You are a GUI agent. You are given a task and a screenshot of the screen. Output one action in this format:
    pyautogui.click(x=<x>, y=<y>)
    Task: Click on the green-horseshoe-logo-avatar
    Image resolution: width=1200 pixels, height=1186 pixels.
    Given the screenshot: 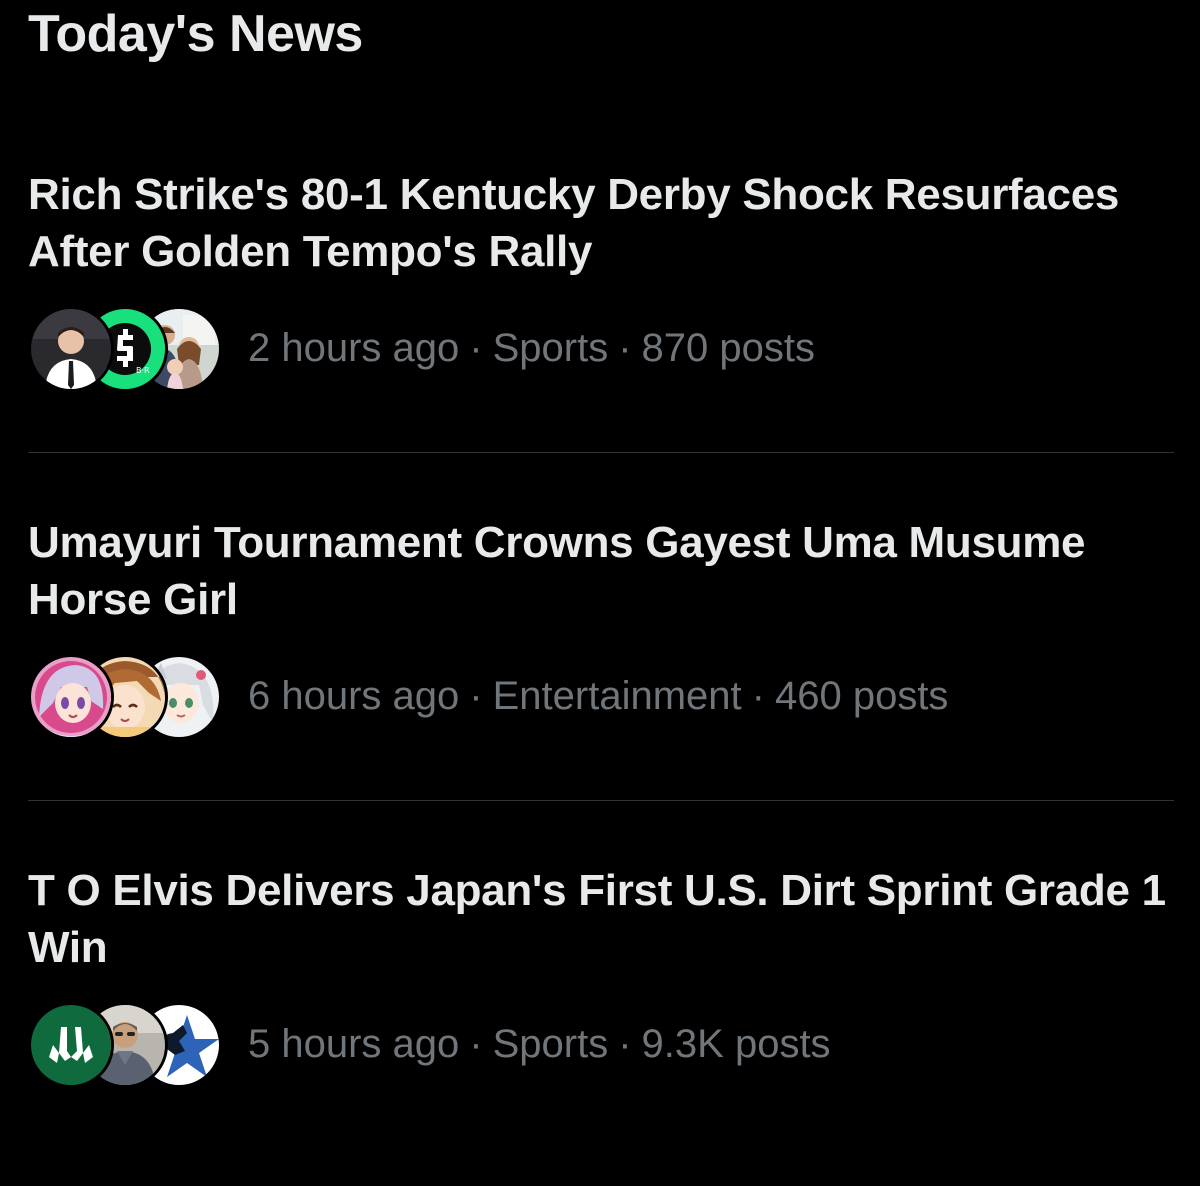 What is the action you would take?
    pyautogui.click(x=71, y=1045)
    